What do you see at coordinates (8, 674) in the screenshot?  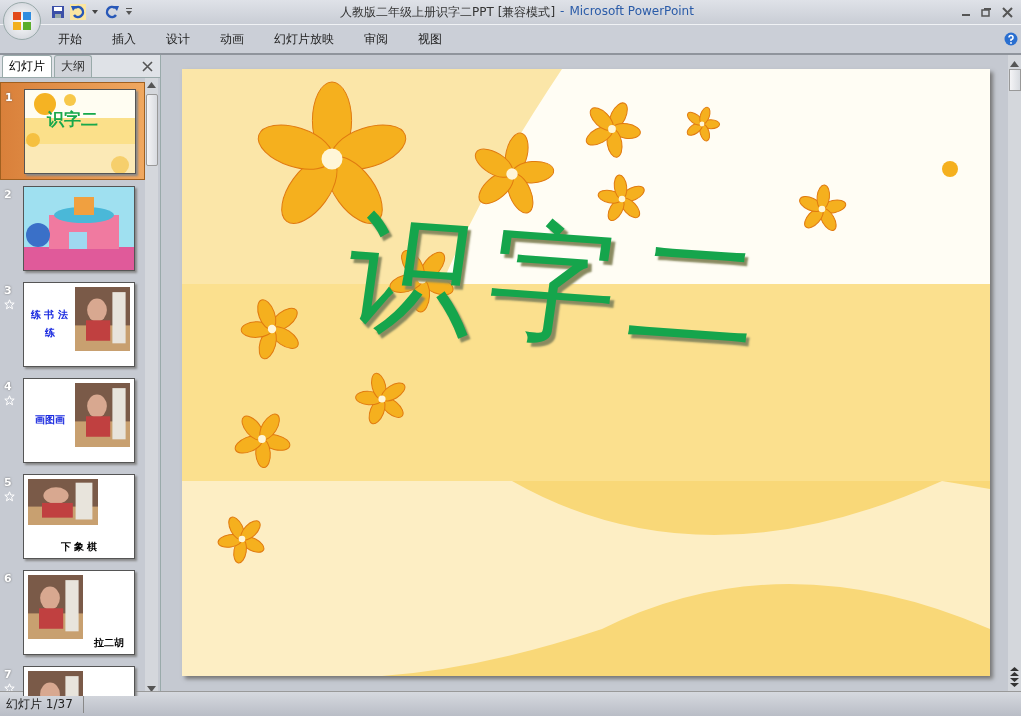 I see `slide-number: 7` at bounding box center [8, 674].